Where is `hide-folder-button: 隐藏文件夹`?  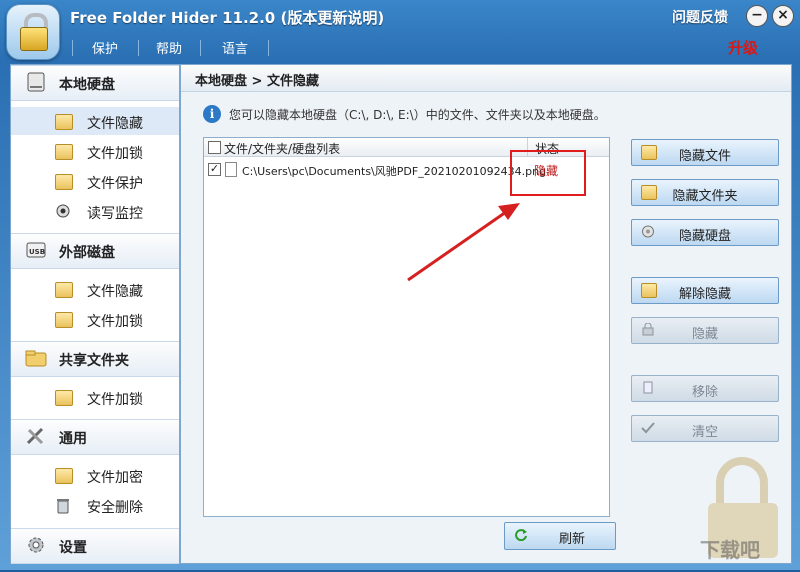 hide-folder-button: 隐藏文件夹 is located at coordinates (705, 192).